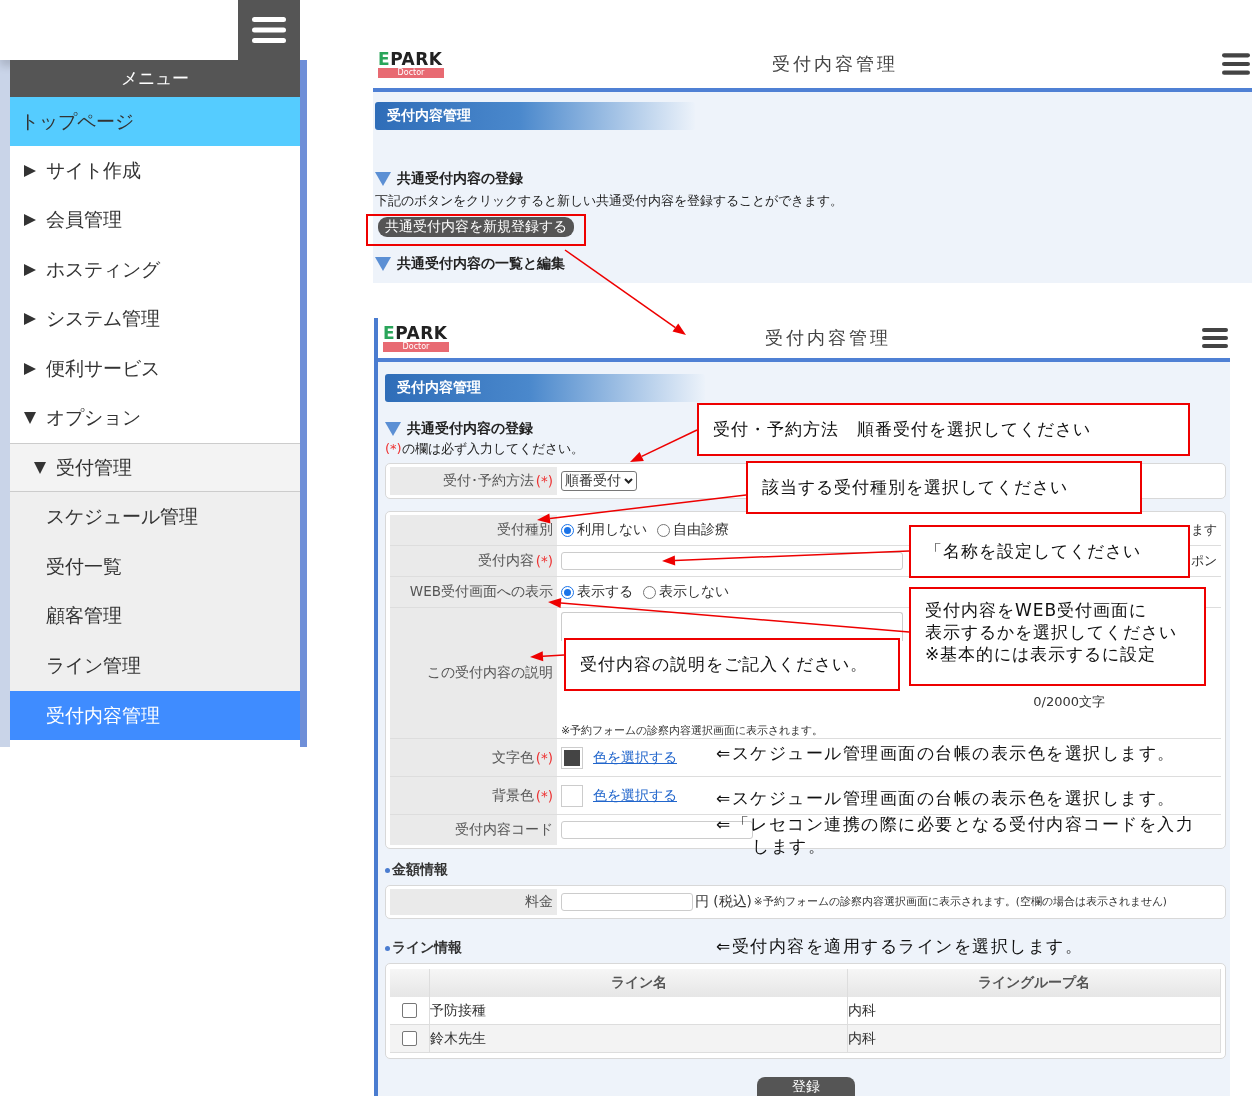 Image resolution: width=1252 pixels, height=1096 pixels. What do you see at coordinates (639, 983) in the screenshot?
I see `column-header: ライン名` at bounding box center [639, 983].